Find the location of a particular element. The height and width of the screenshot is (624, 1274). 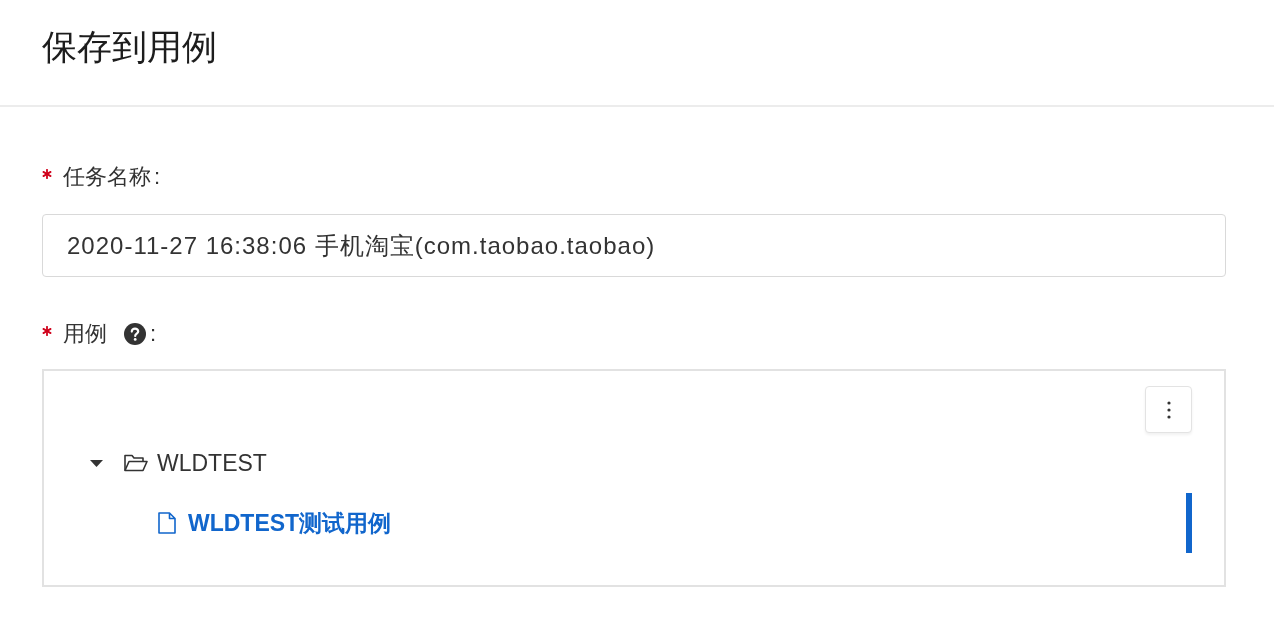

tree-item: WLDTEST is located at coordinates (212, 463).